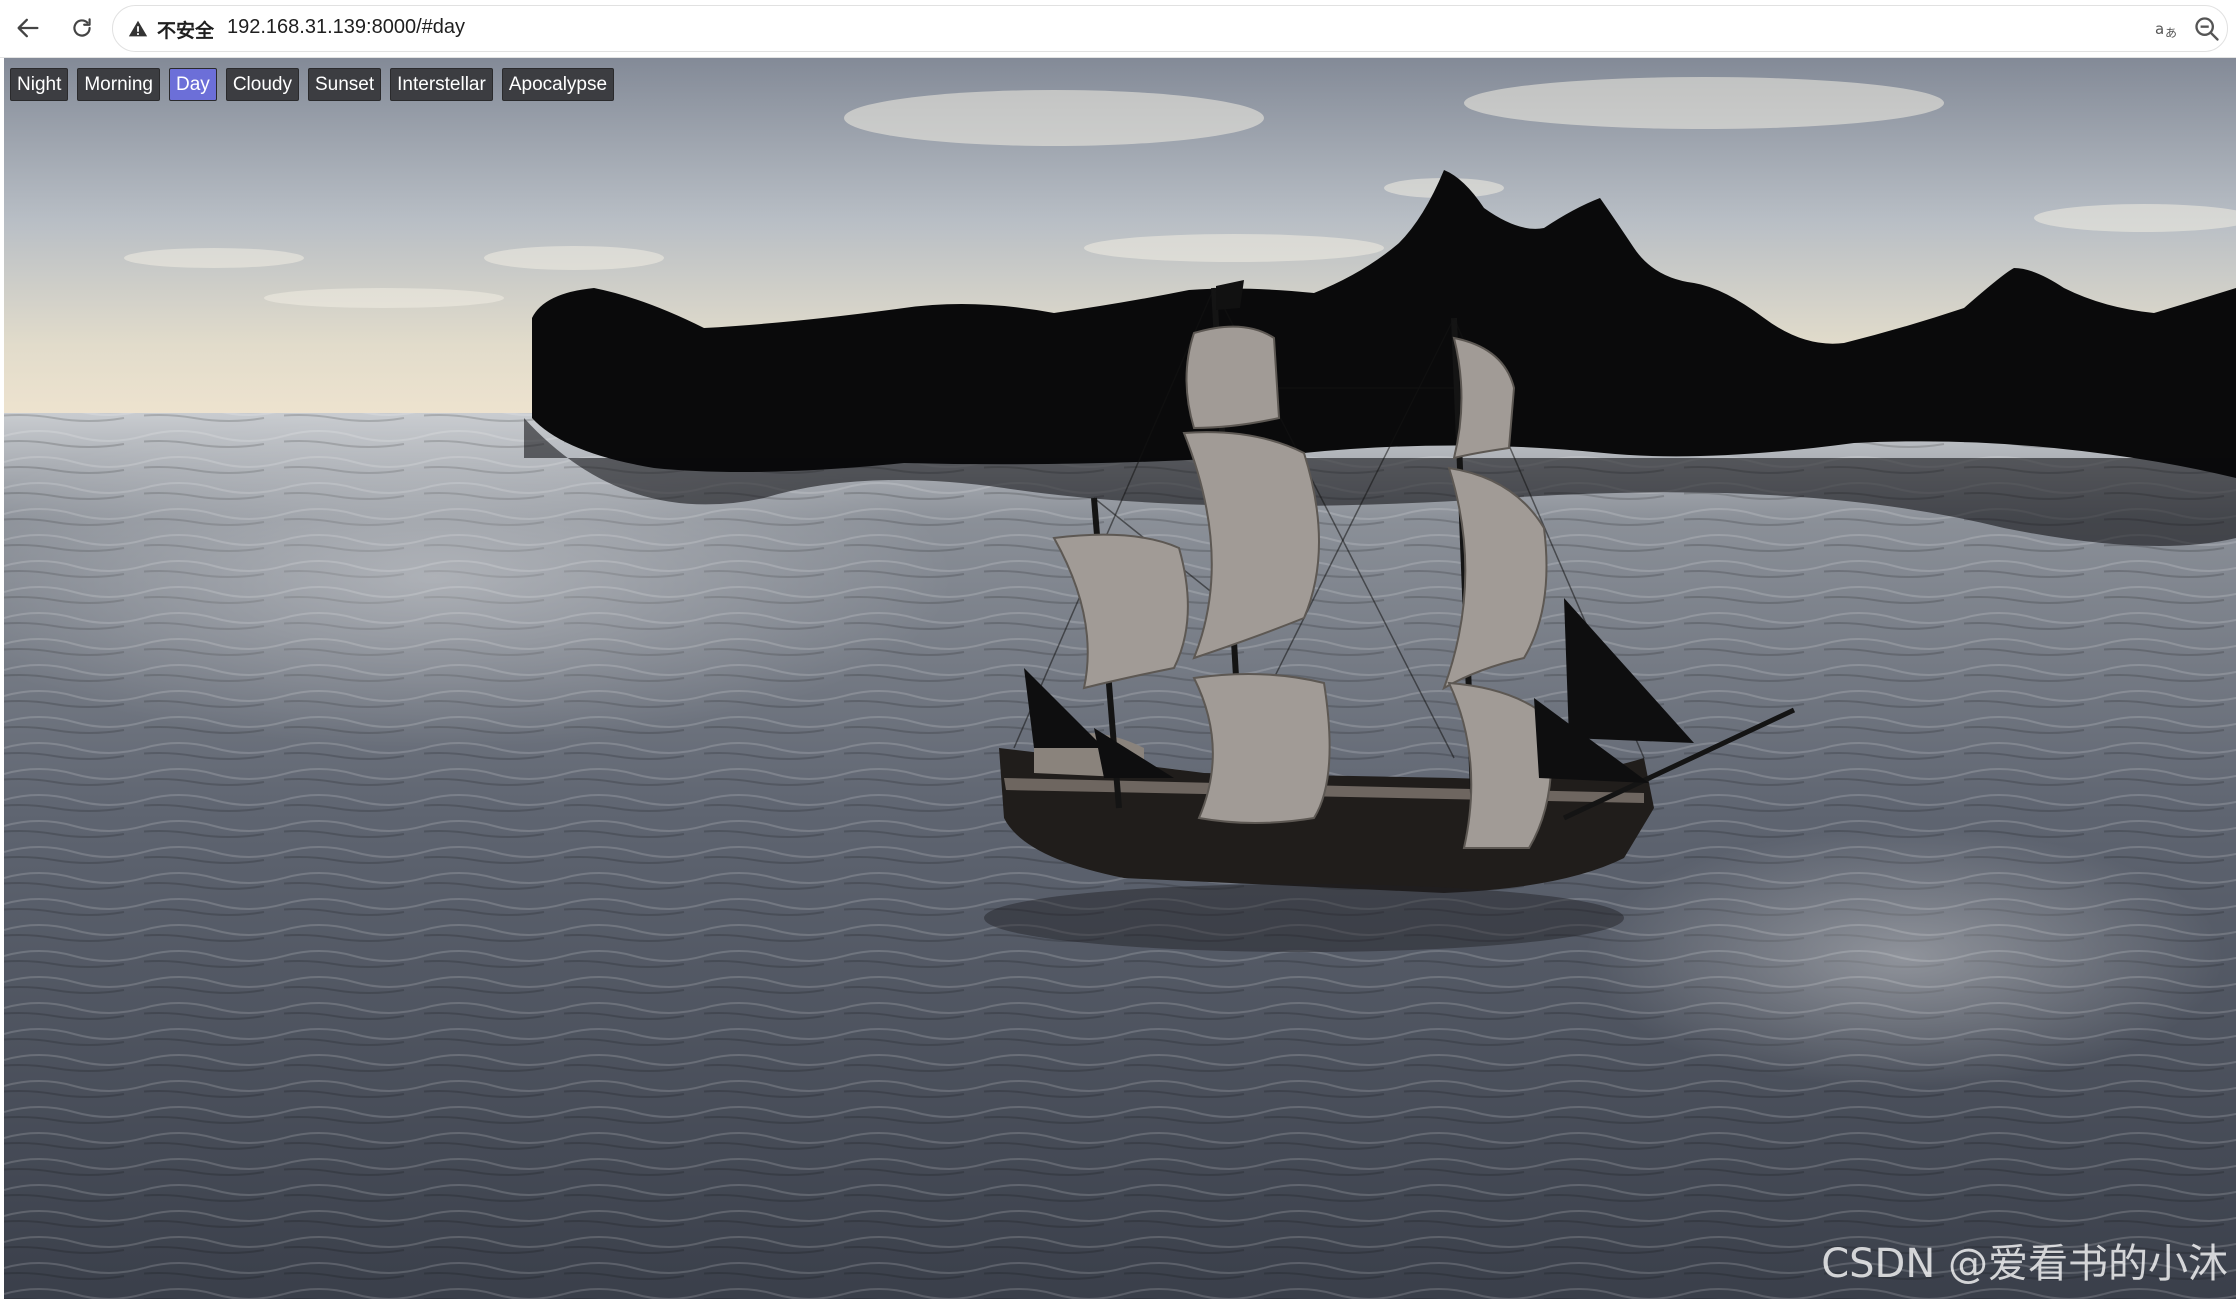 This screenshot has width=2236, height=1299. I want to click on preset-morning-button: Morning, so click(119, 84).